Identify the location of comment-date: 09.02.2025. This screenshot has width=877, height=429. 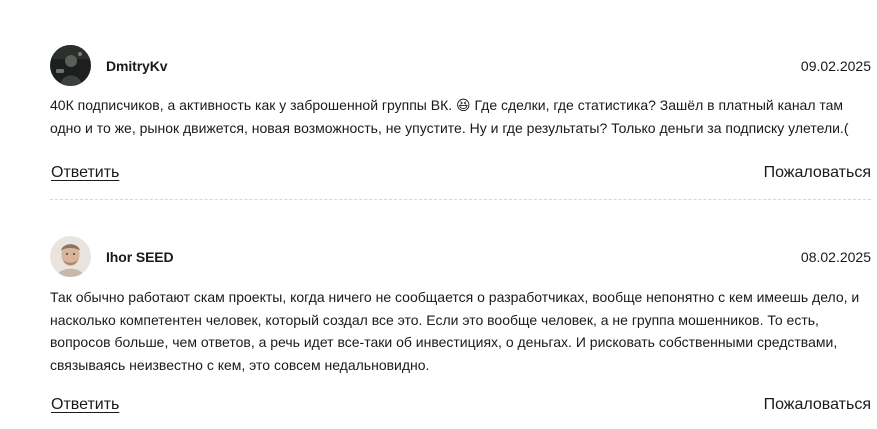
(835, 66).